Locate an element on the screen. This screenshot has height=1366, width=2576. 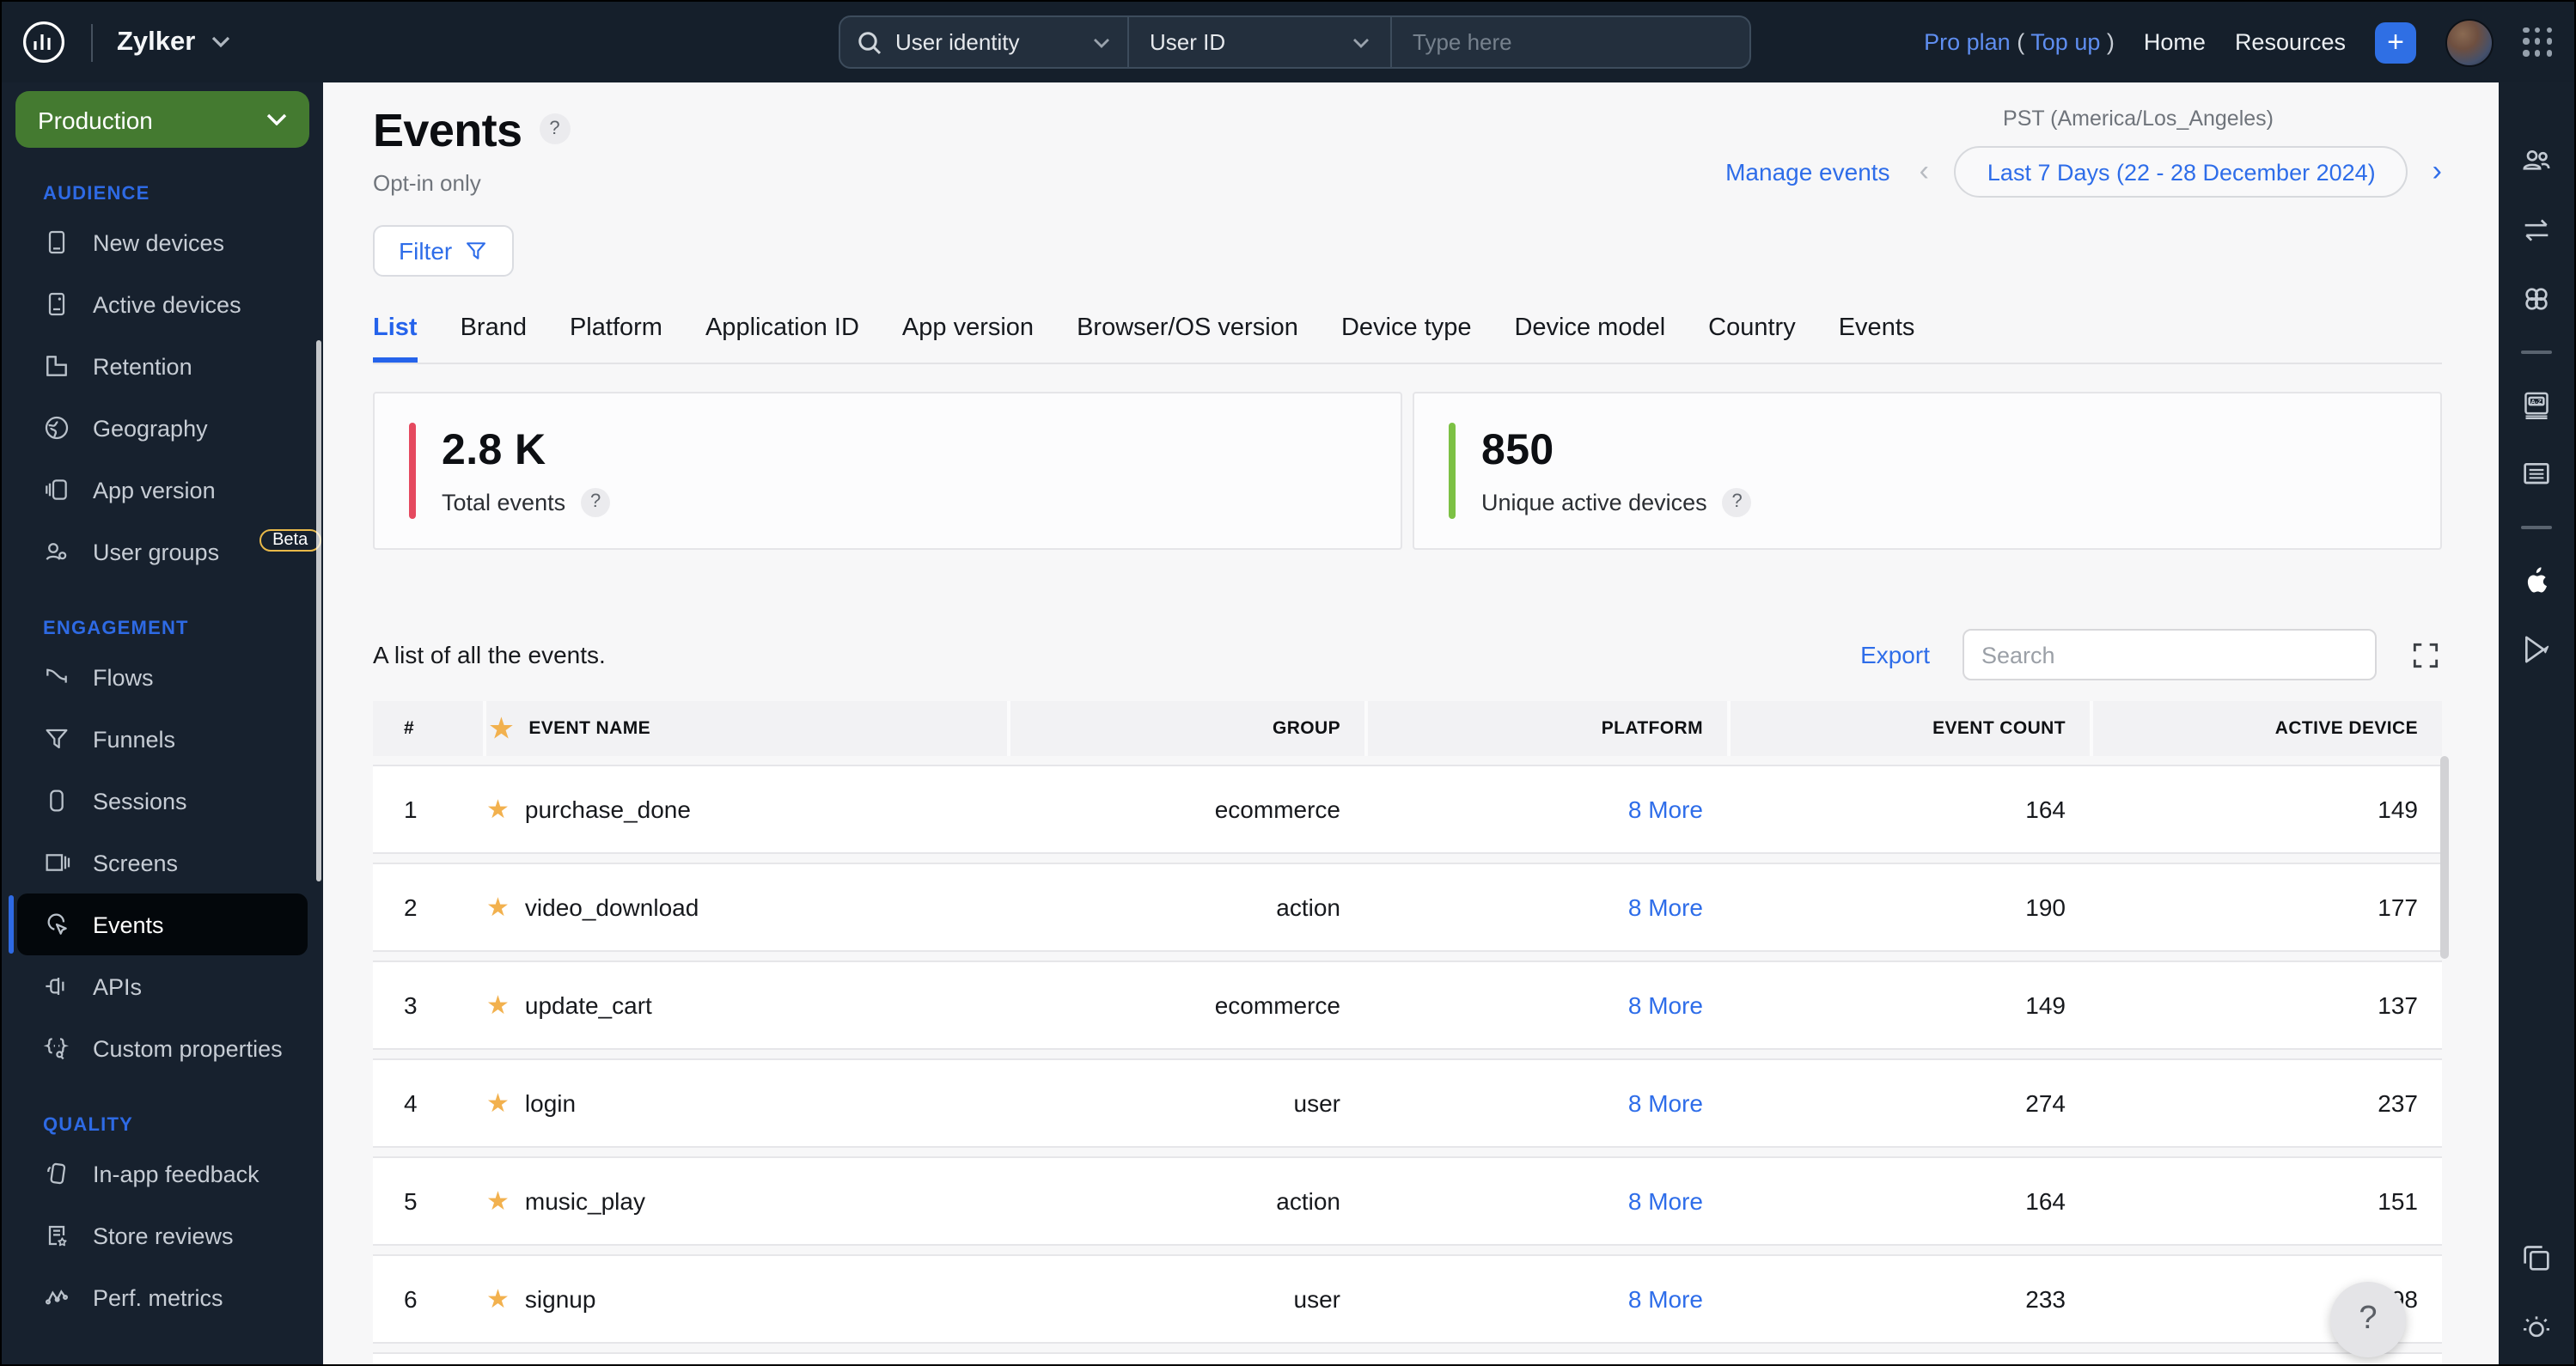
tab-application-id: Application ID is located at coordinates (782, 339).